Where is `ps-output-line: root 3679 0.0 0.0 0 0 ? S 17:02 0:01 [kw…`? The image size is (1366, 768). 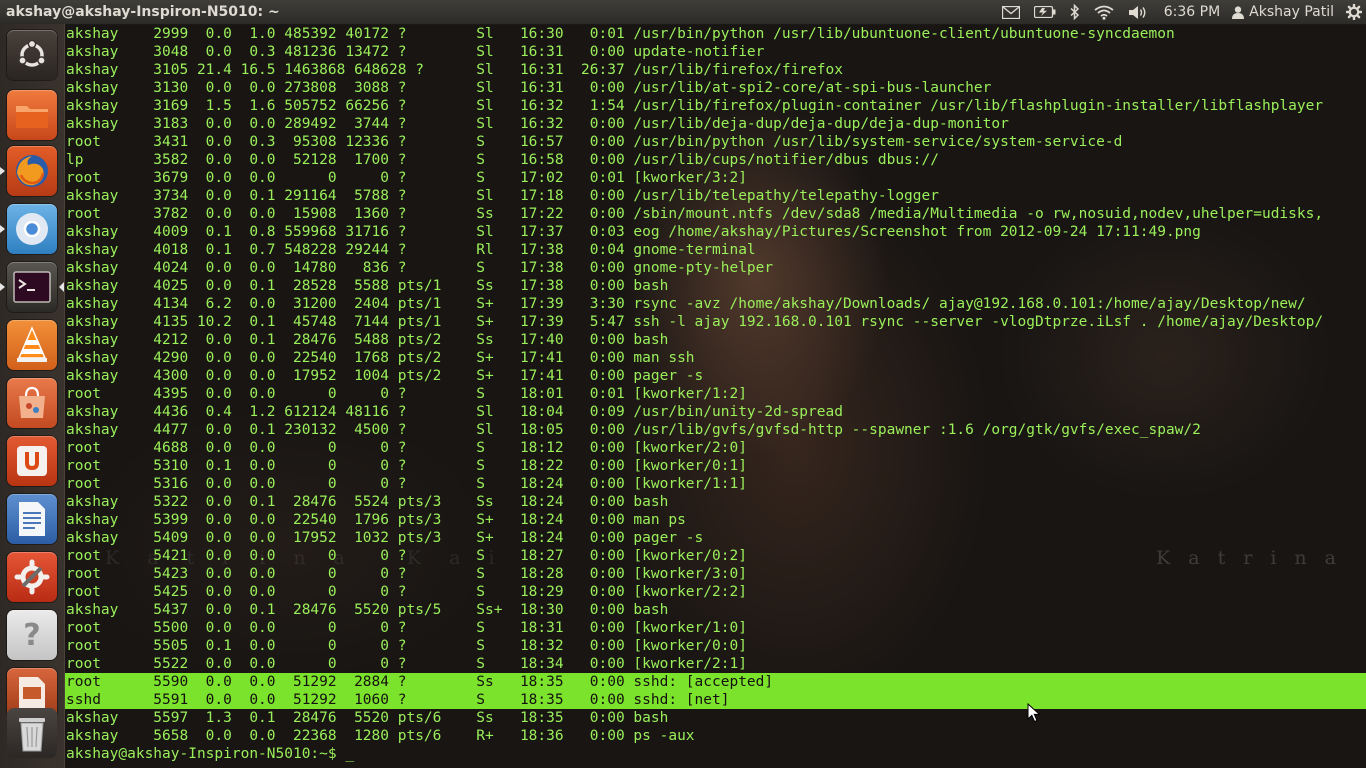
ps-output-line: root 3679 0.0 0.0 0 0 ? S 17:02 0:01 [kw… is located at coordinates (406, 178).